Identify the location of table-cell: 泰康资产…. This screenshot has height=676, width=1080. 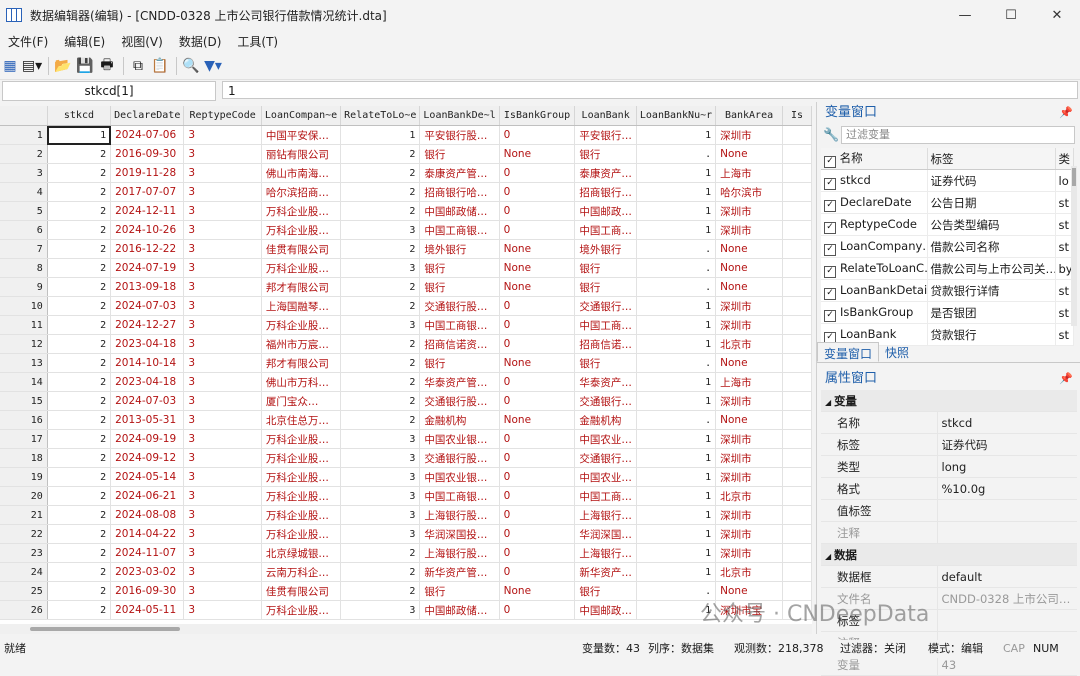
(605, 173).